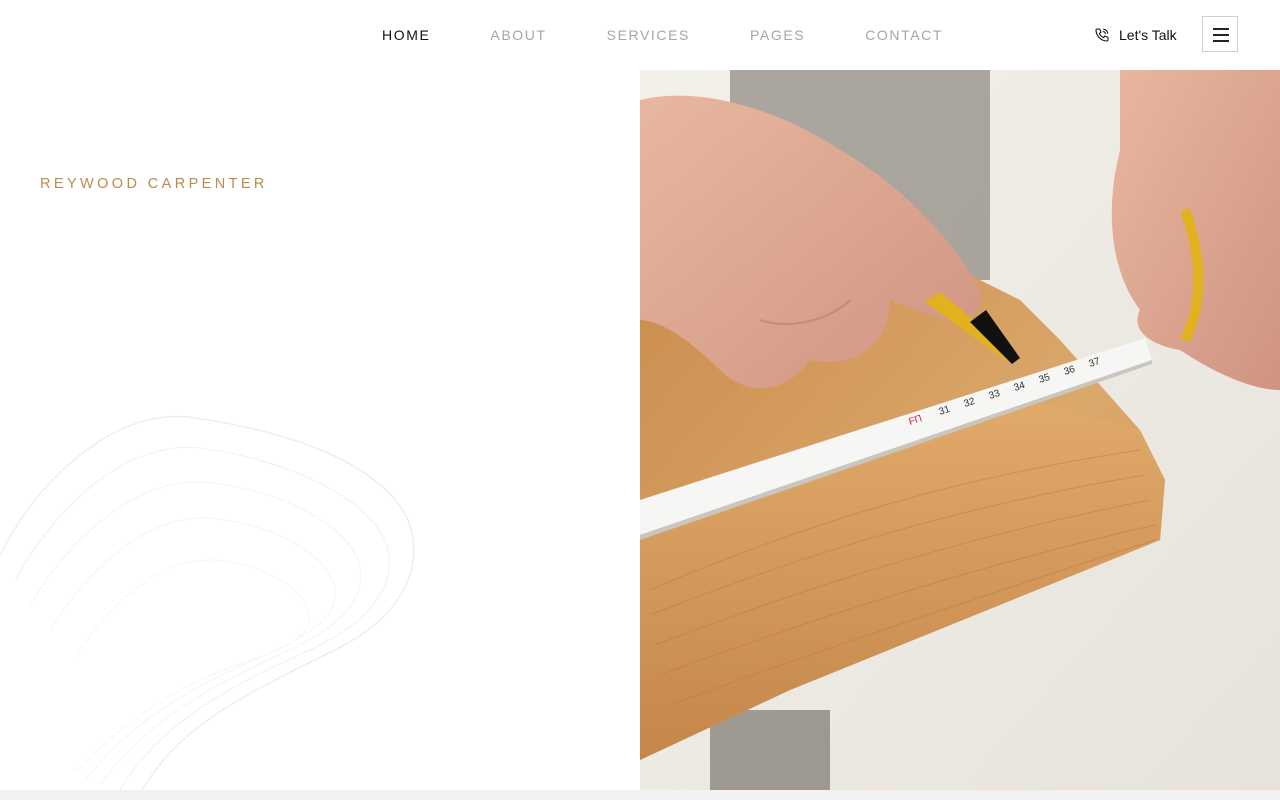  I want to click on nav-item-home: HOME, so click(406, 35).